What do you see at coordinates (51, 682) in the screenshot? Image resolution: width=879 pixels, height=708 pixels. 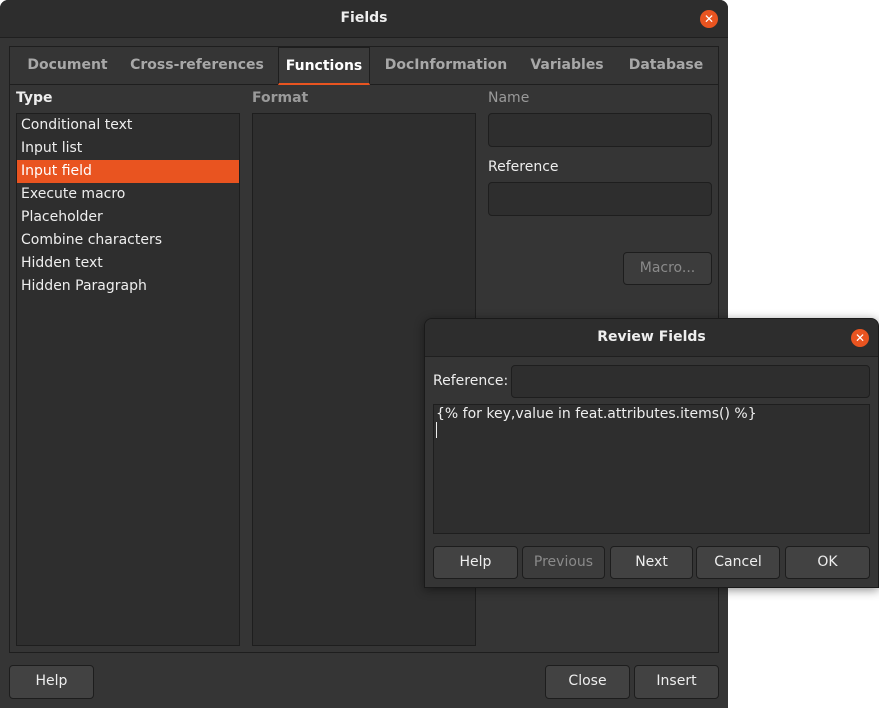 I see `help-button: Help` at bounding box center [51, 682].